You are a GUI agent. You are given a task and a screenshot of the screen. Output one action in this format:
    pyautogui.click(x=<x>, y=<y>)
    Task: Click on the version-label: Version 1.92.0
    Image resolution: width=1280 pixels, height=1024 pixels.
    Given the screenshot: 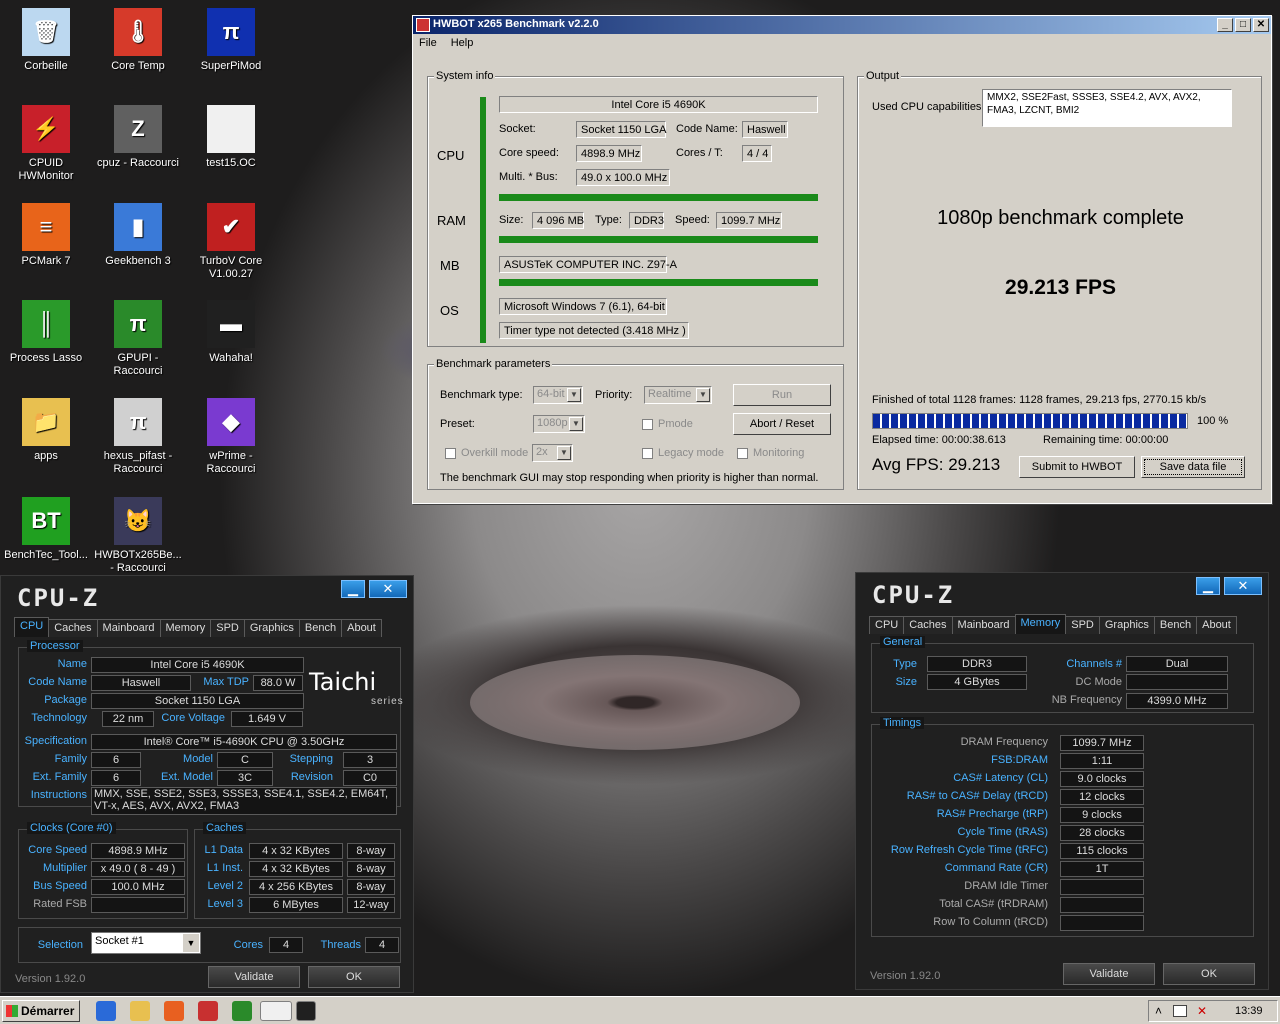 What is the action you would take?
    pyautogui.click(x=905, y=976)
    